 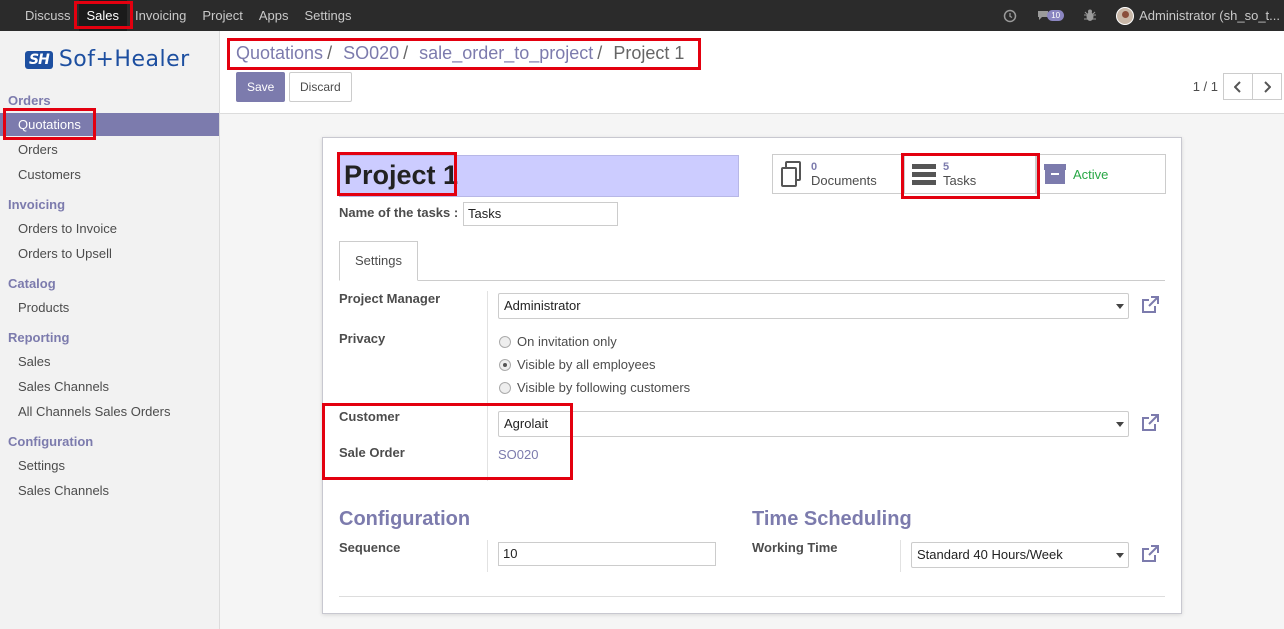 I want to click on sale-order-label: Sale Order, so click(x=372, y=452).